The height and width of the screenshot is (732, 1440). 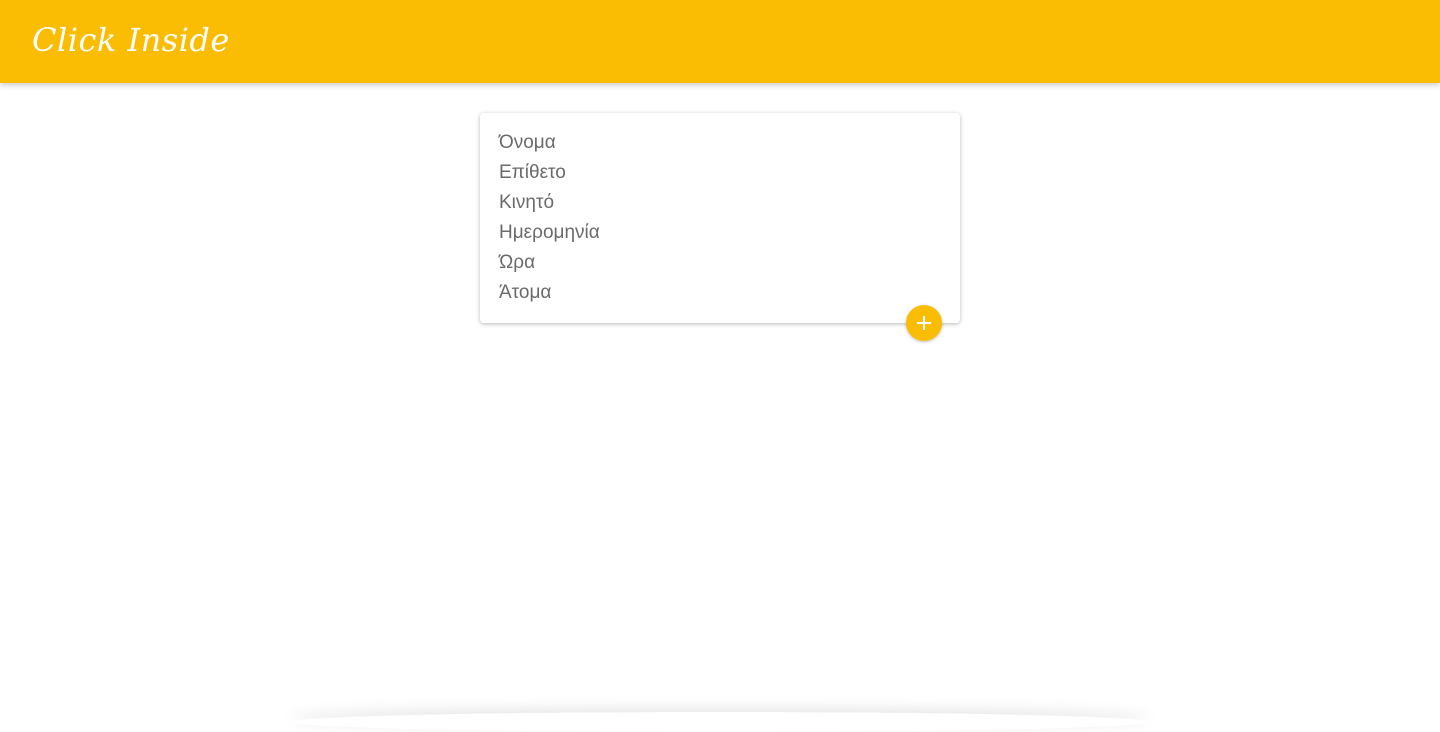 What do you see at coordinates (720, 722) in the screenshot?
I see `bottom-sheet-edge` at bounding box center [720, 722].